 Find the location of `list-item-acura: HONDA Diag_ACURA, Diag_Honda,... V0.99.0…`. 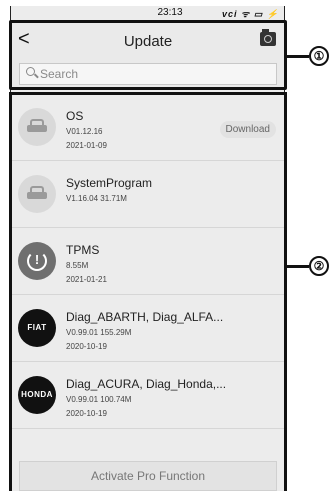

list-item-acura: HONDA Diag_ACURA, Diag_Honda,... V0.99.0… is located at coordinates (148, 396).